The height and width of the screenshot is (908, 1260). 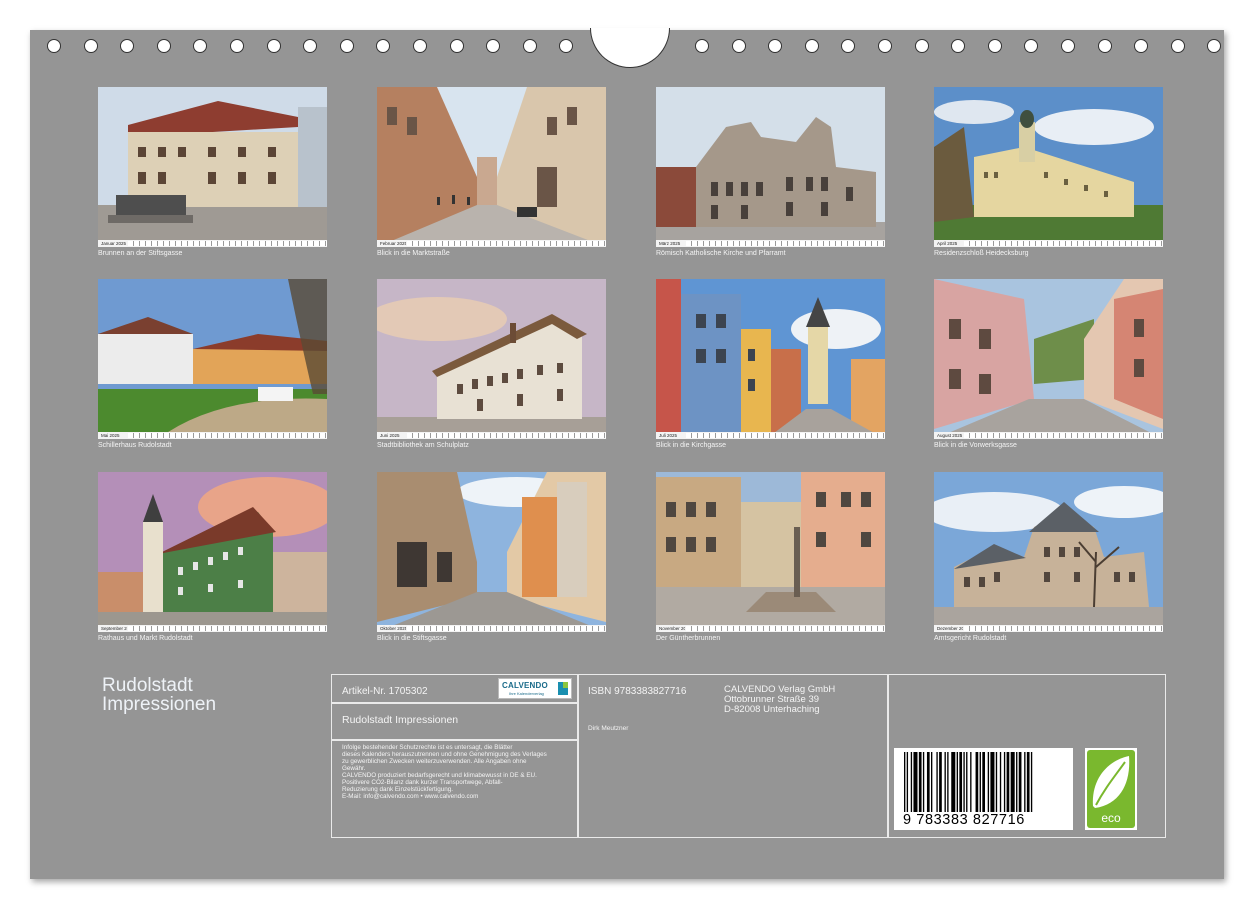 I want to click on month-label: Dezember 2025, so click(x=950, y=628).